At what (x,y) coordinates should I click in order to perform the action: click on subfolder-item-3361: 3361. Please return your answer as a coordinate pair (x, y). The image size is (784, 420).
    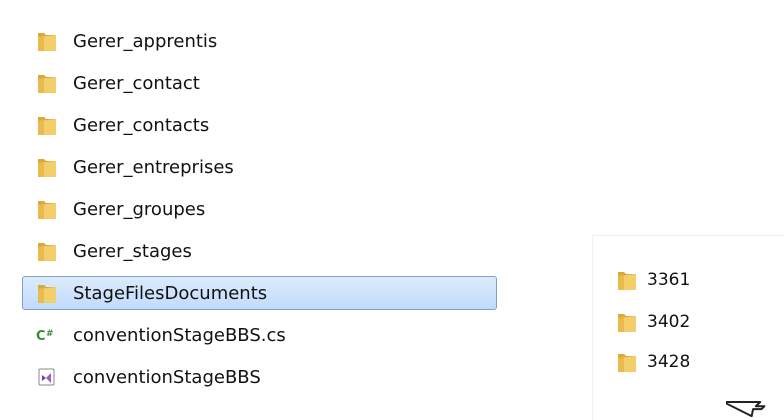
    Looking at the image, I should click on (652, 280).